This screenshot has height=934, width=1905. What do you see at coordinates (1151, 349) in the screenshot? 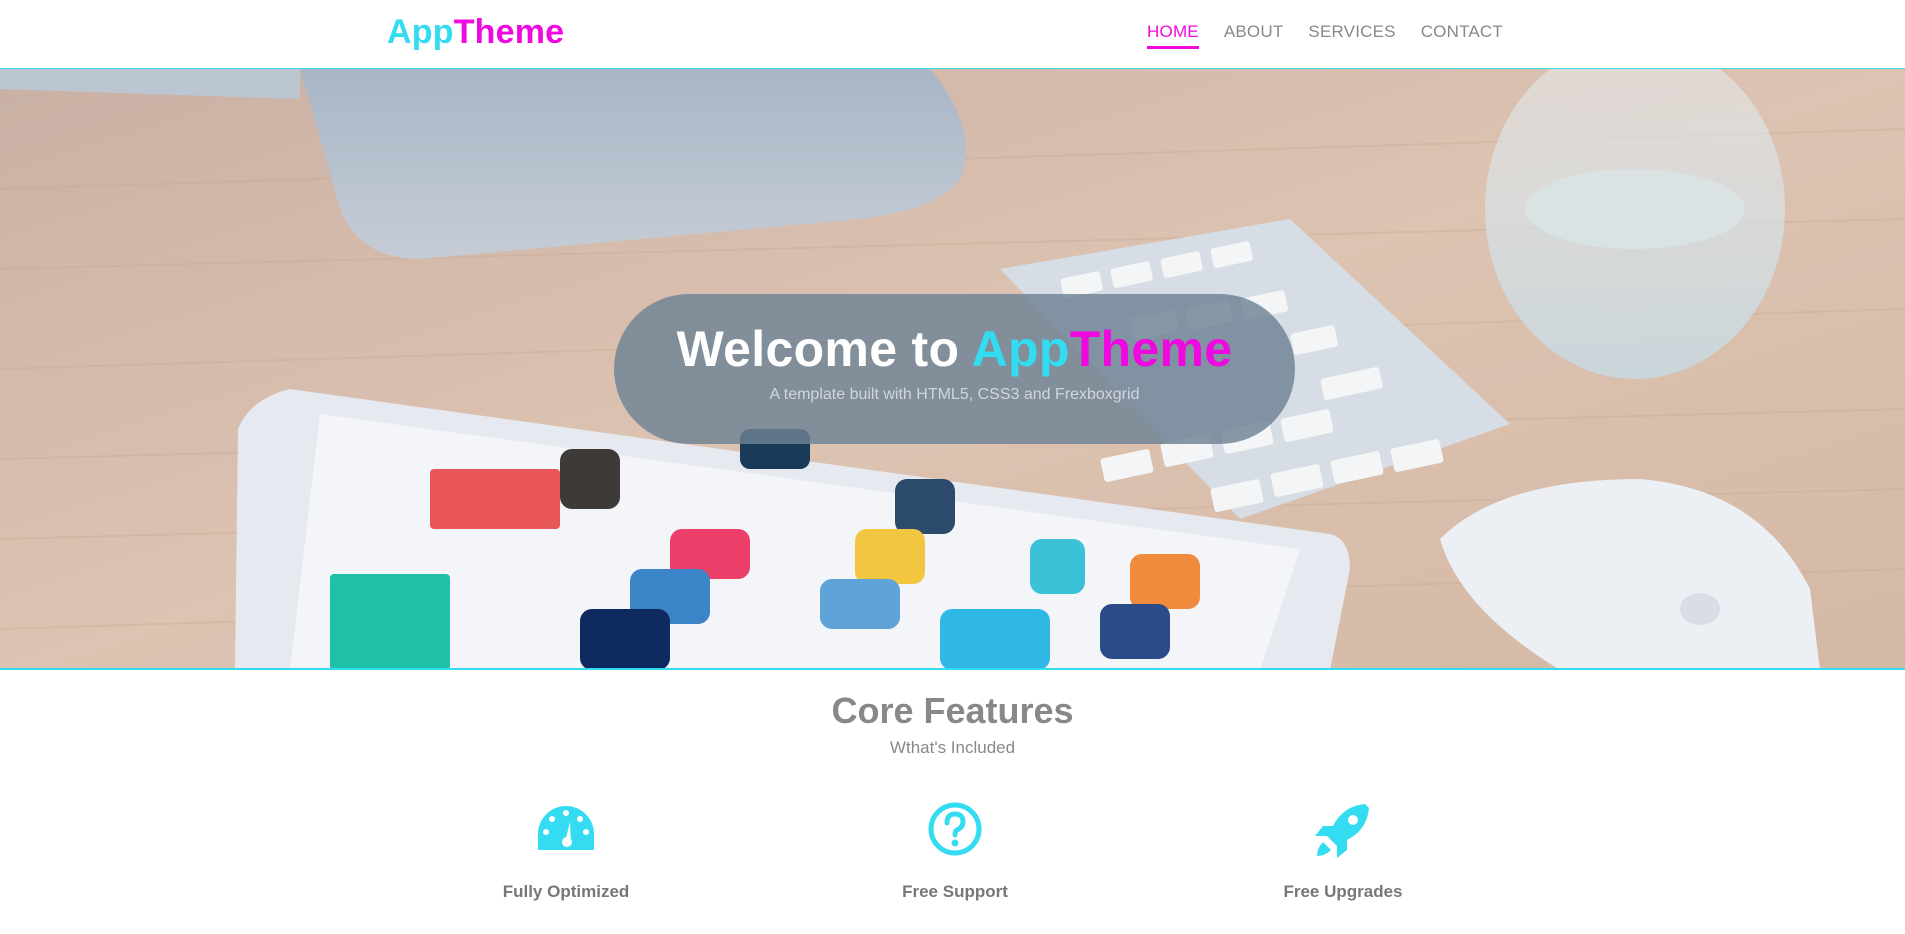
I see `hero-title-part2: Theme` at bounding box center [1151, 349].